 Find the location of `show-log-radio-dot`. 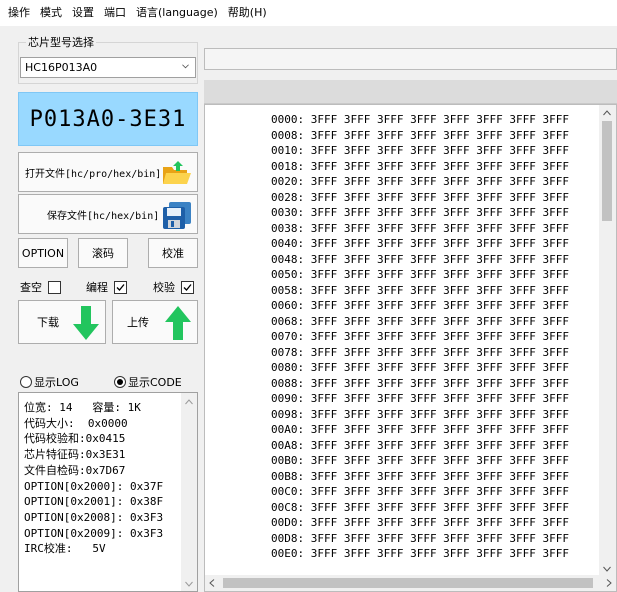

show-log-radio-dot is located at coordinates (26, 382).